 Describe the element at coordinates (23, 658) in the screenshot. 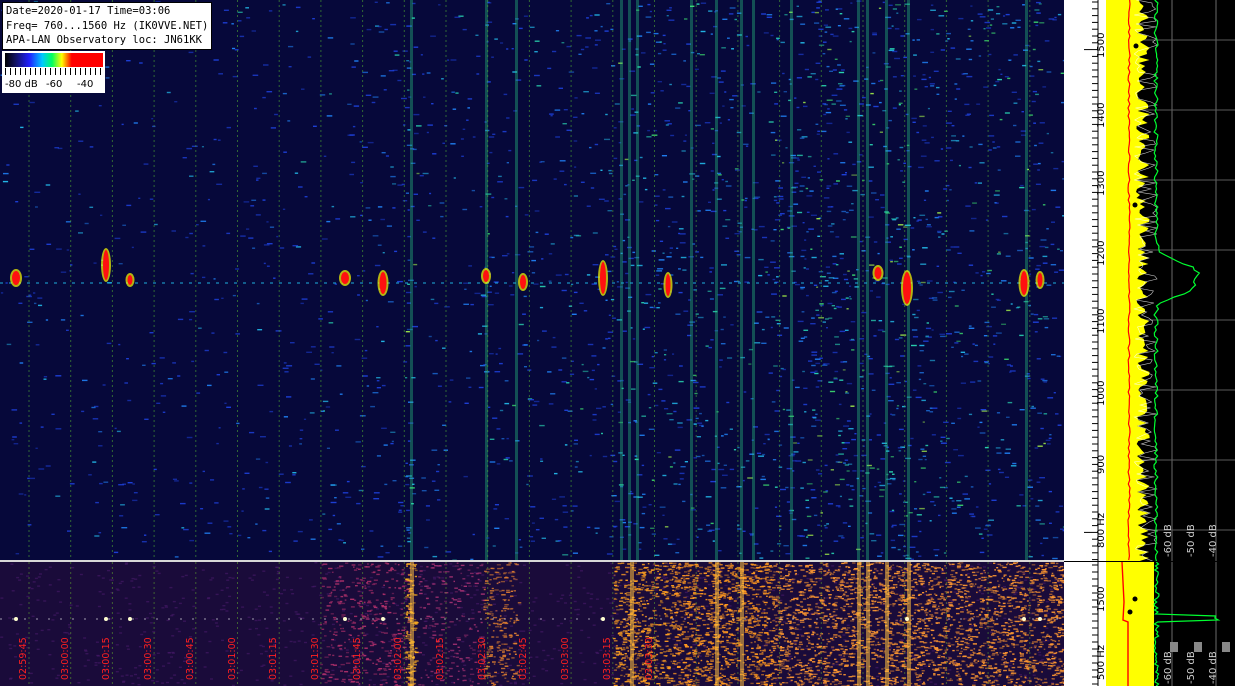

I see `time-label: 02:59:45` at that location.